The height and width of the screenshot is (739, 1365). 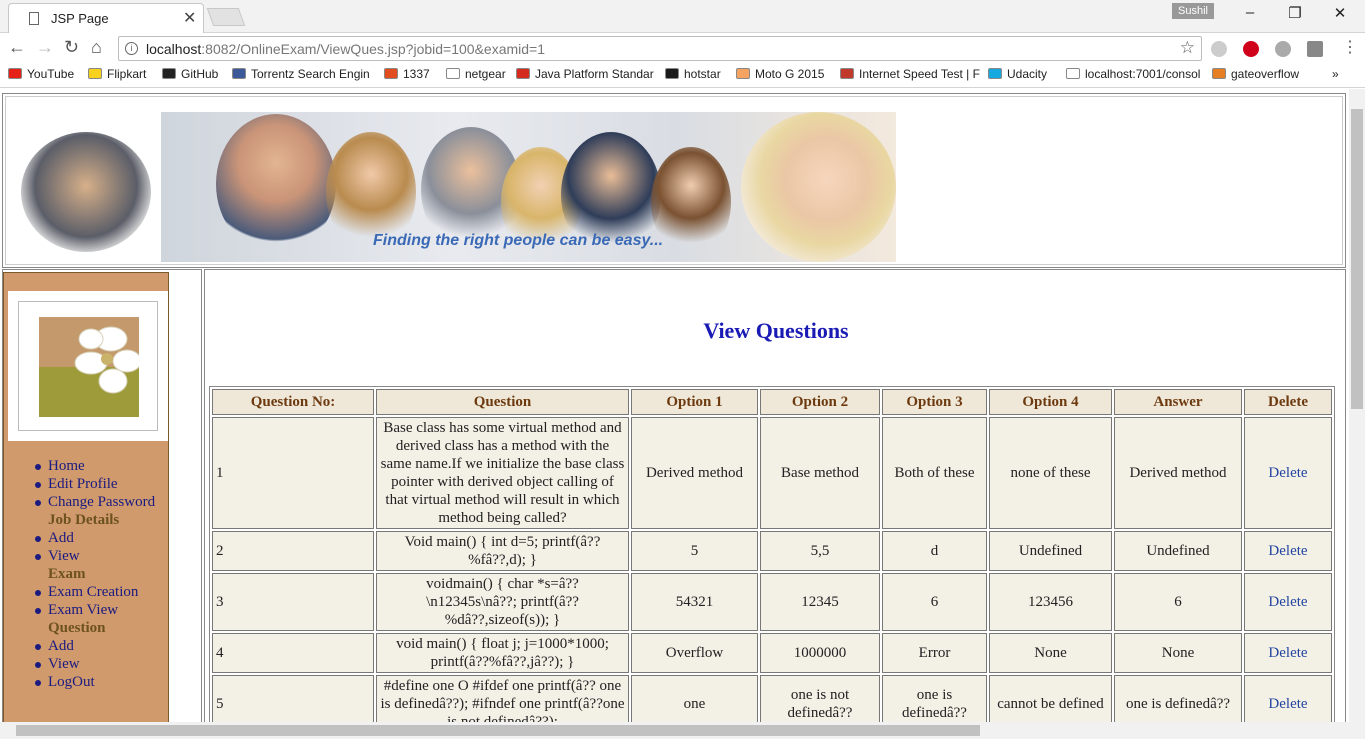 What do you see at coordinates (1251, 49) in the screenshot?
I see `adblock-extension-icon` at bounding box center [1251, 49].